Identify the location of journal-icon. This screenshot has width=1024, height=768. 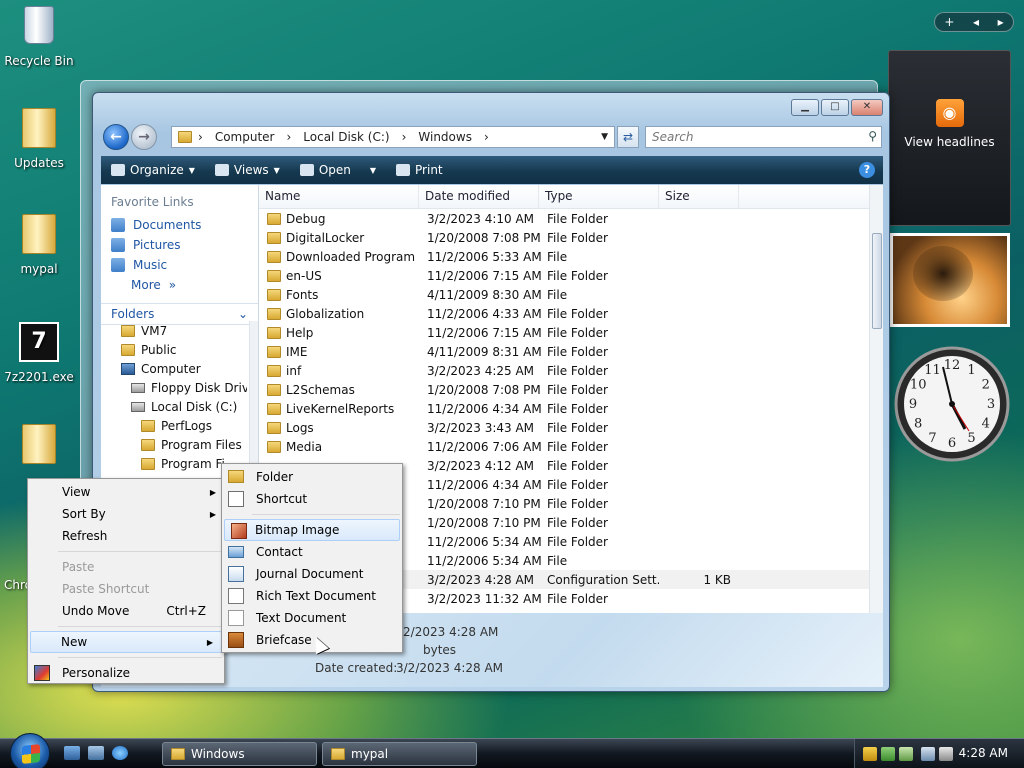
(236, 574).